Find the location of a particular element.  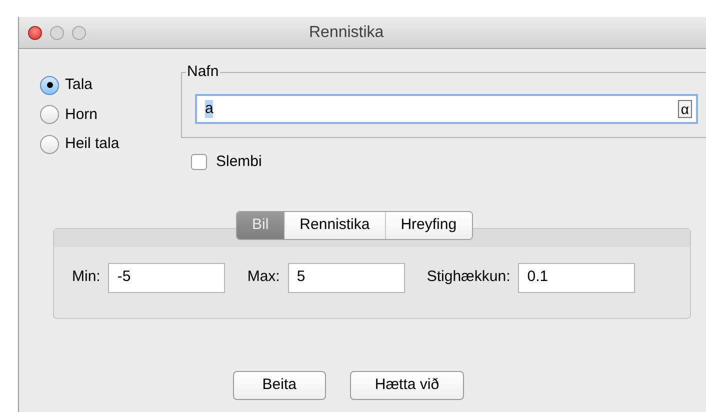

input-field: 0.1 is located at coordinates (577, 277).